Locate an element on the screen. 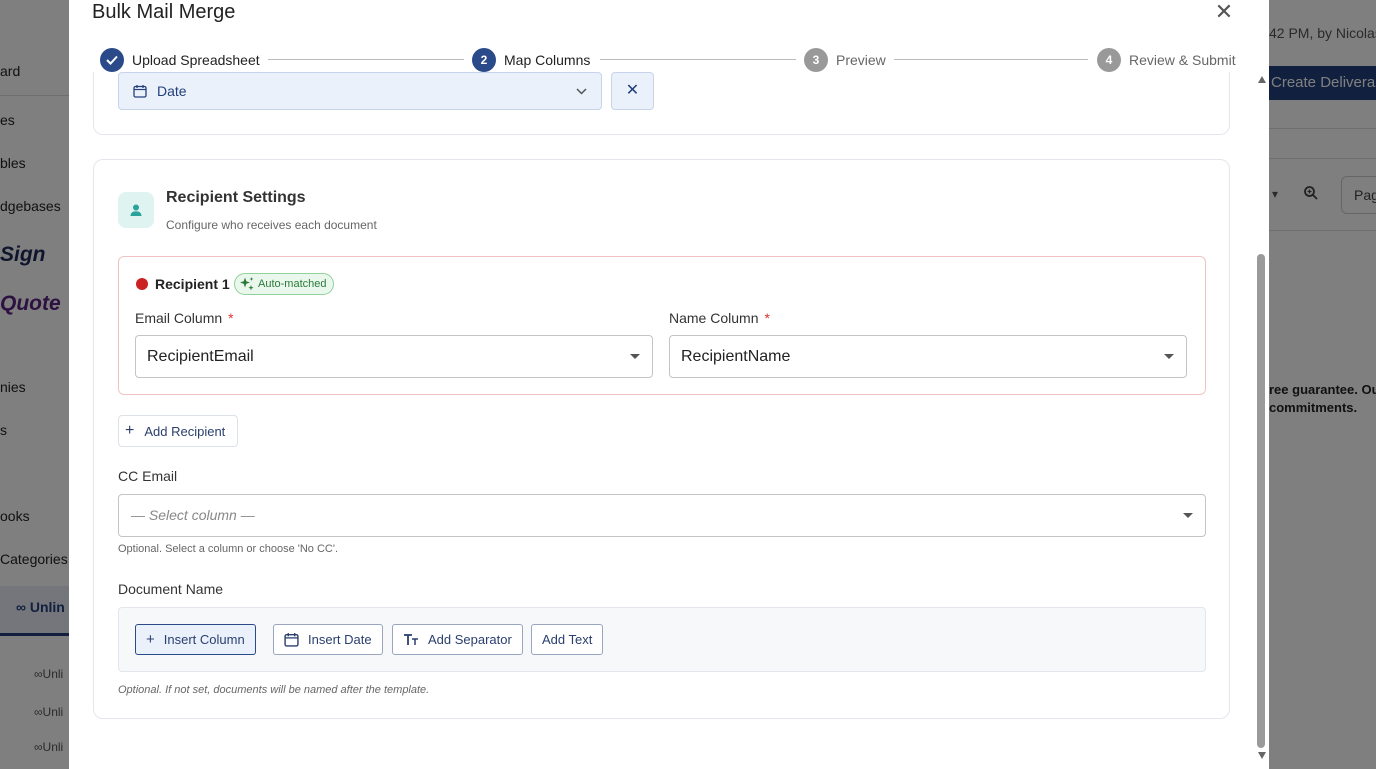  add-separator-button: Add Separator is located at coordinates (457, 639).